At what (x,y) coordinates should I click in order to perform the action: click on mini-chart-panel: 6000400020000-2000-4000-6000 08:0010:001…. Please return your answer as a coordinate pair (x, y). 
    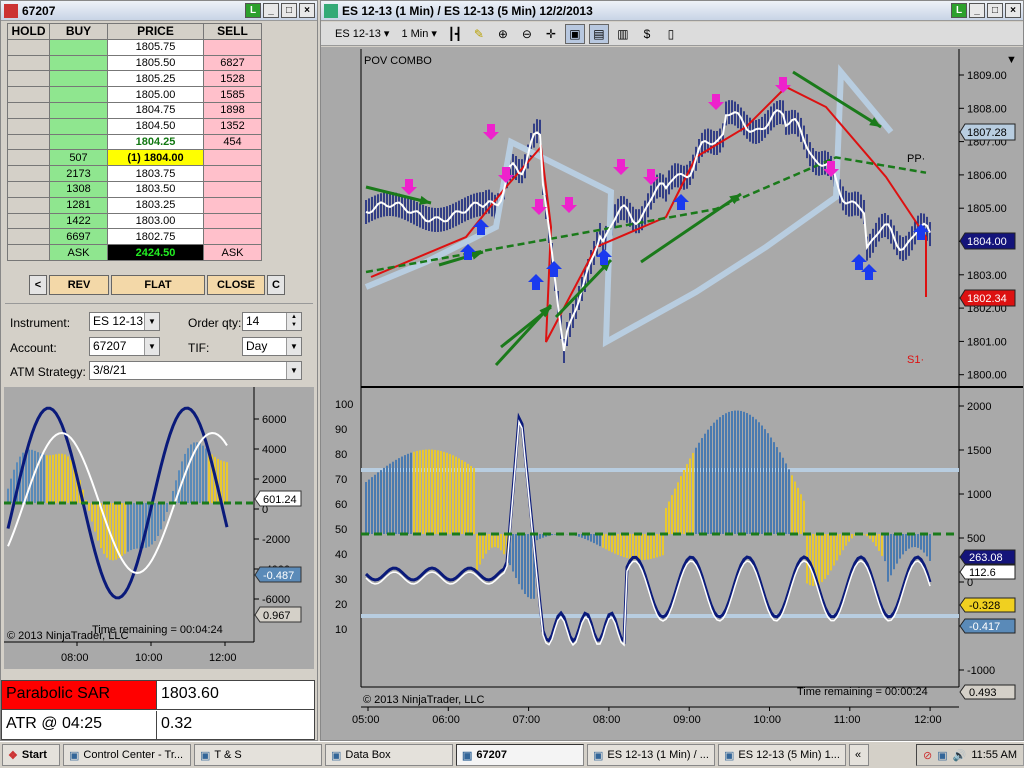
    Looking at the image, I should click on (159, 528).